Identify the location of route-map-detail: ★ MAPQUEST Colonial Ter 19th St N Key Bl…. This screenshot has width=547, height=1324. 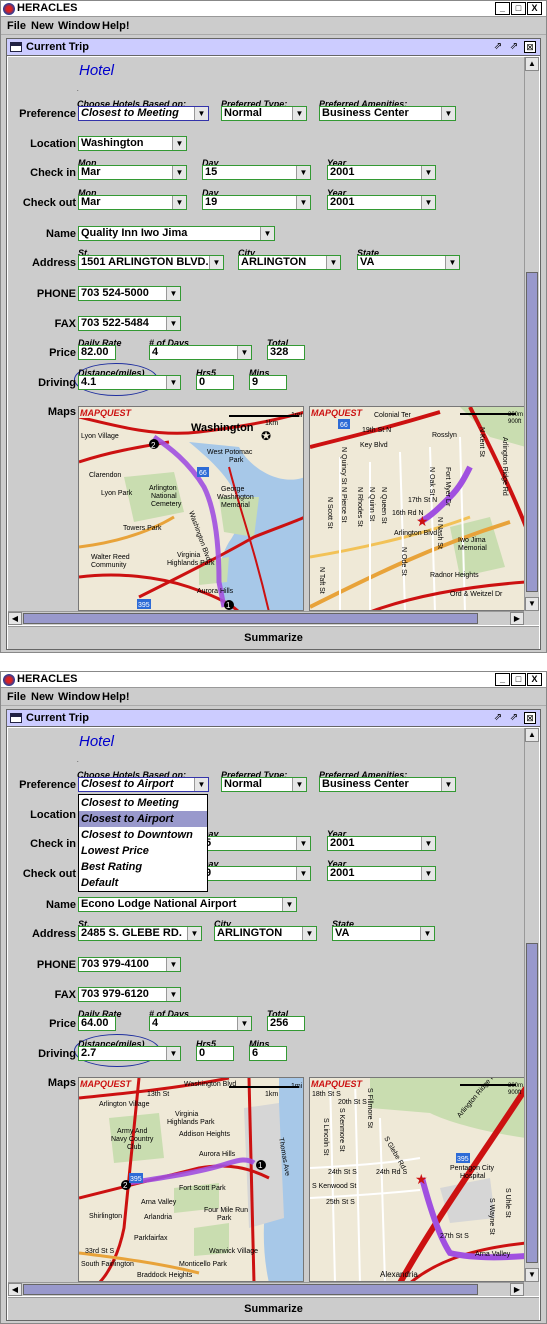
(416, 508).